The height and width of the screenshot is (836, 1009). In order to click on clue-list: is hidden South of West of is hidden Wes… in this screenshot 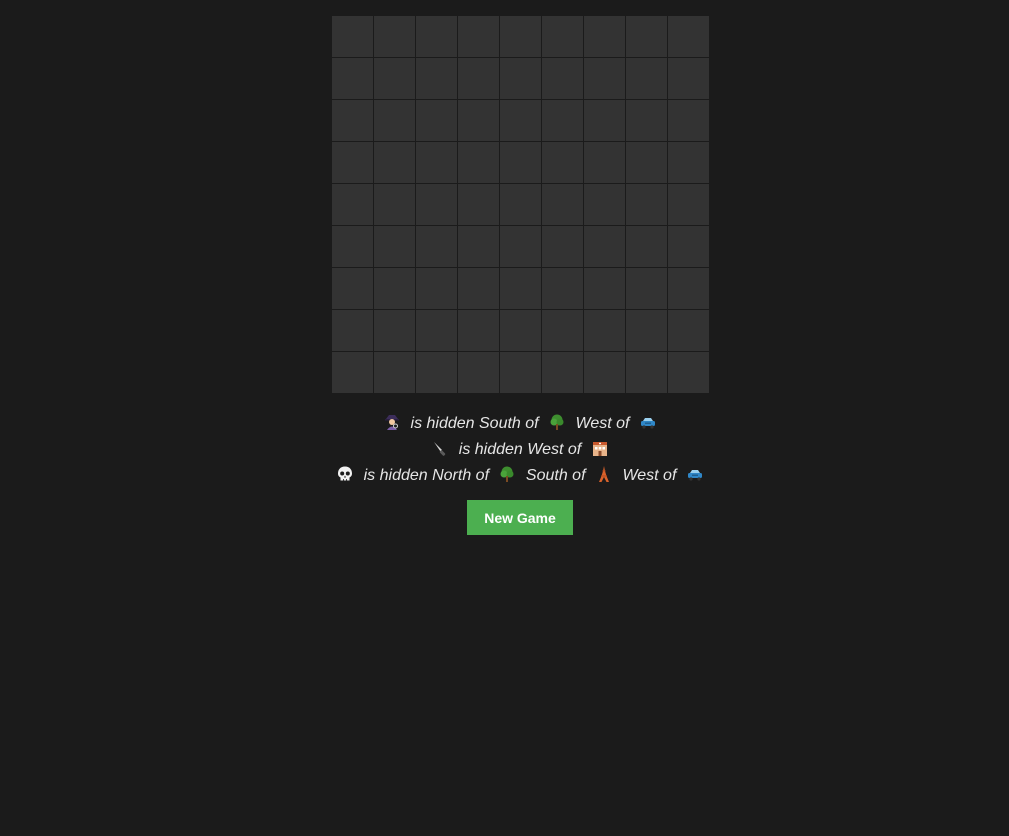, I will do `click(504, 450)`.